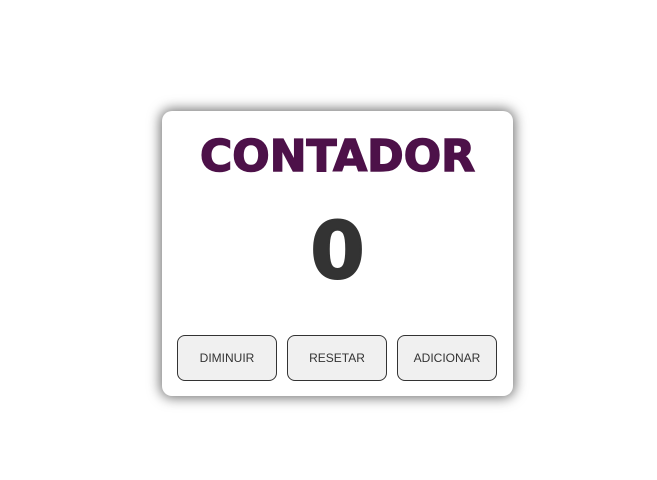 This screenshot has width=657, height=480. I want to click on reset-button: RESETAR, so click(337, 358).